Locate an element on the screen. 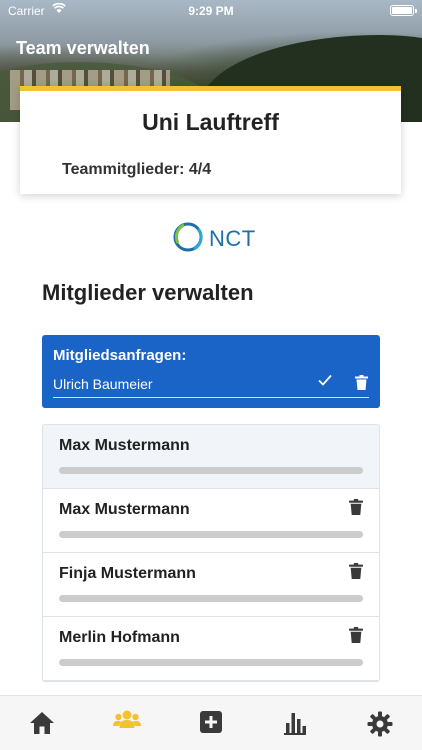  logo-text: NCT is located at coordinates (232, 238).